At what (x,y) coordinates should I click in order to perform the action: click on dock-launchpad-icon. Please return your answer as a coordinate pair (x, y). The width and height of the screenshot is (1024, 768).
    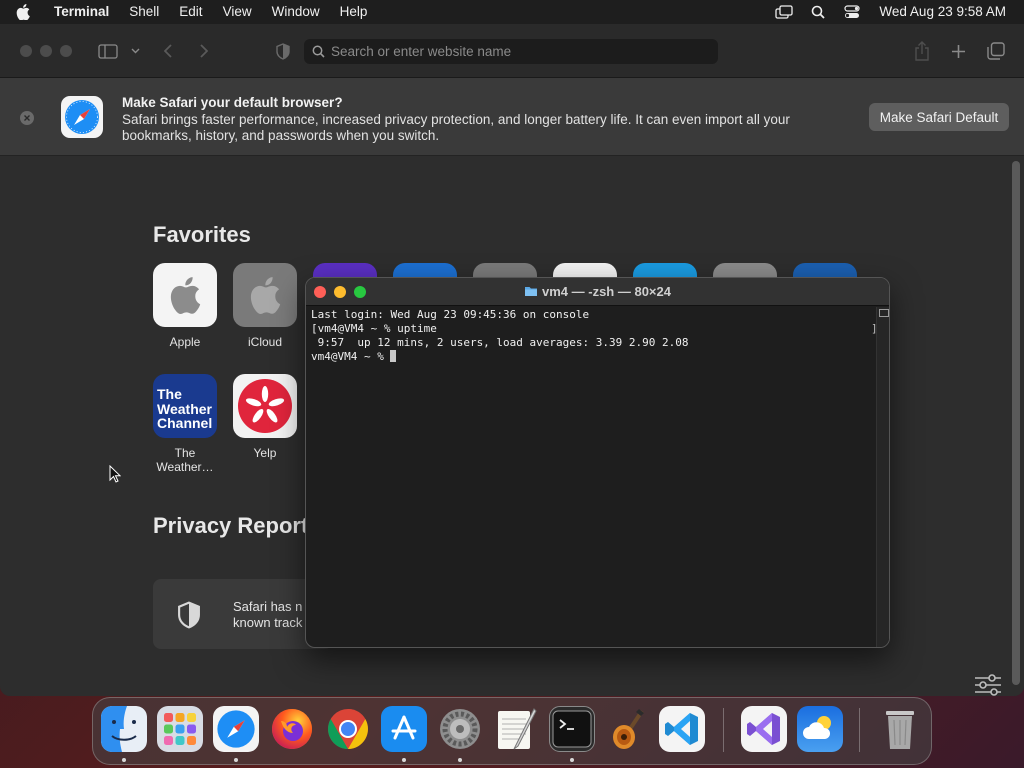
    Looking at the image, I should click on (180, 729).